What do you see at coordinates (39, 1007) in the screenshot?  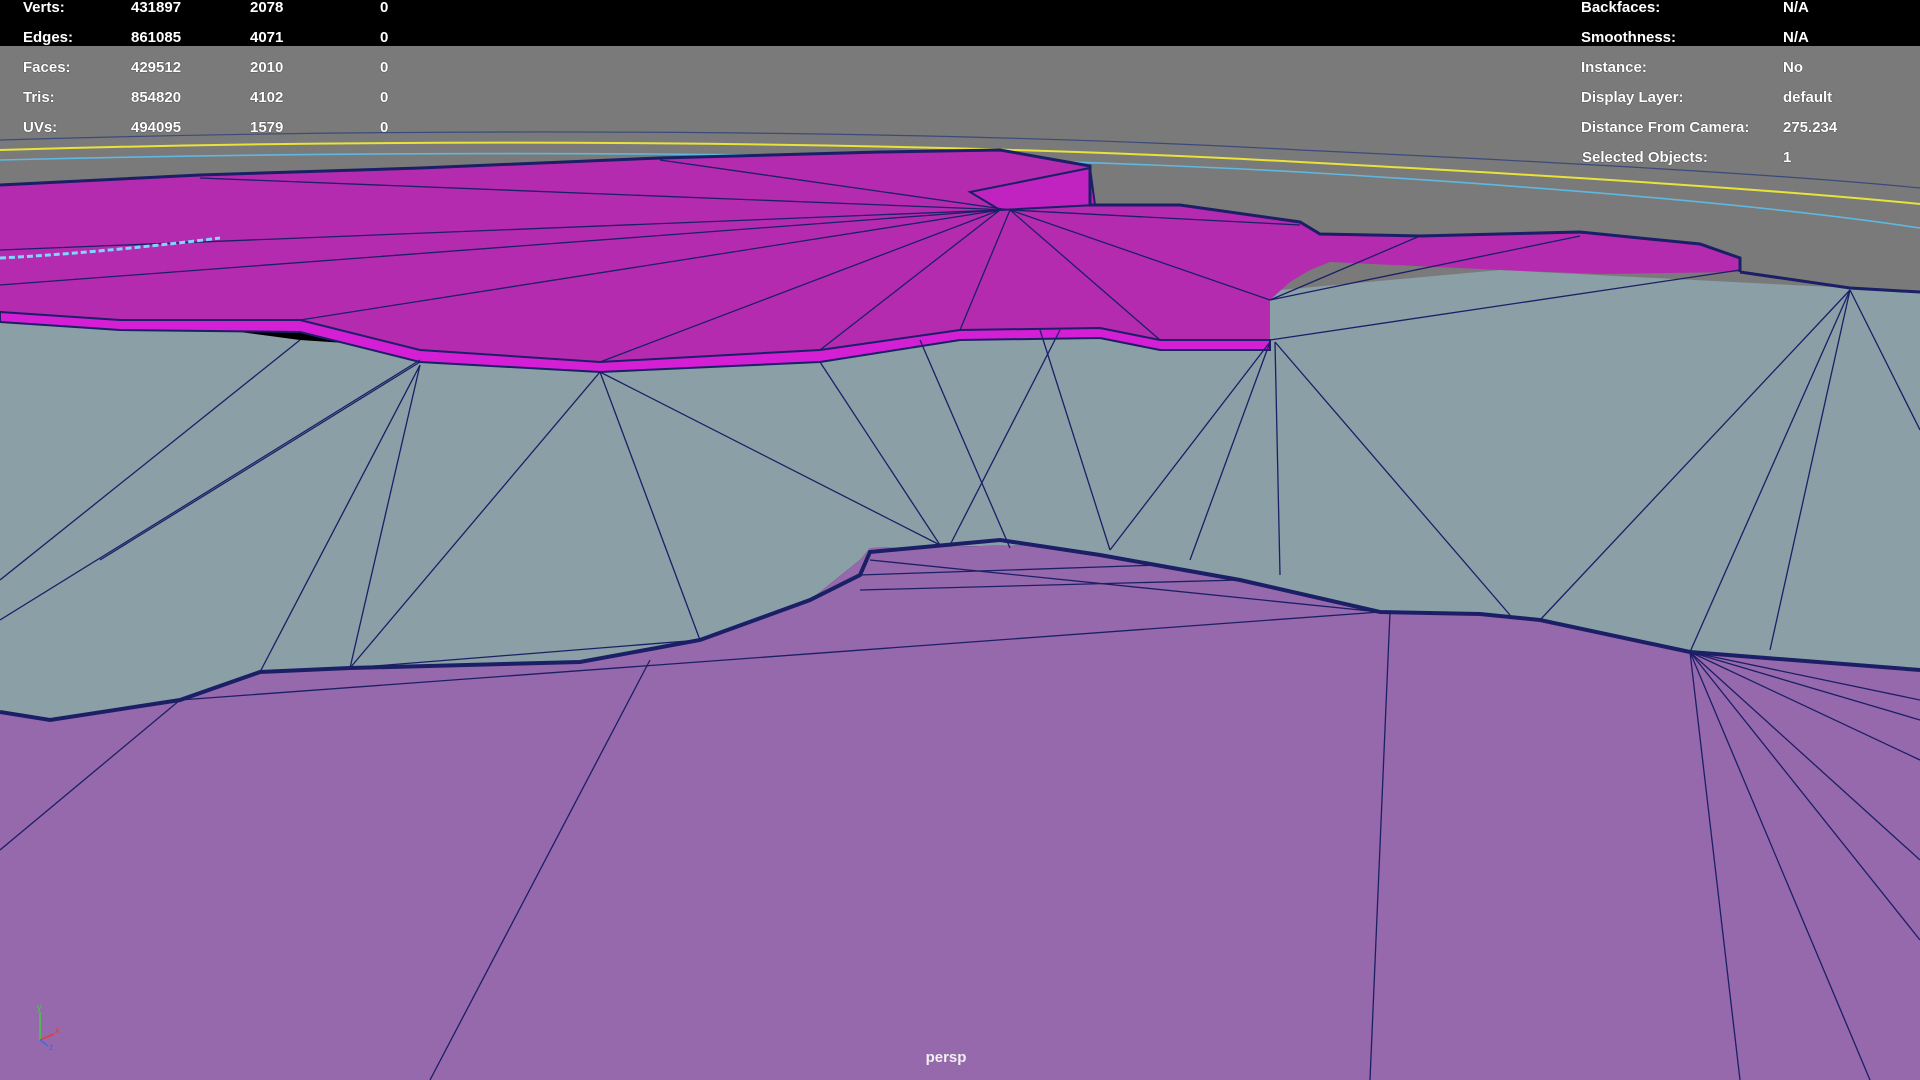 I see `axis-y-label: y` at bounding box center [39, 1007].